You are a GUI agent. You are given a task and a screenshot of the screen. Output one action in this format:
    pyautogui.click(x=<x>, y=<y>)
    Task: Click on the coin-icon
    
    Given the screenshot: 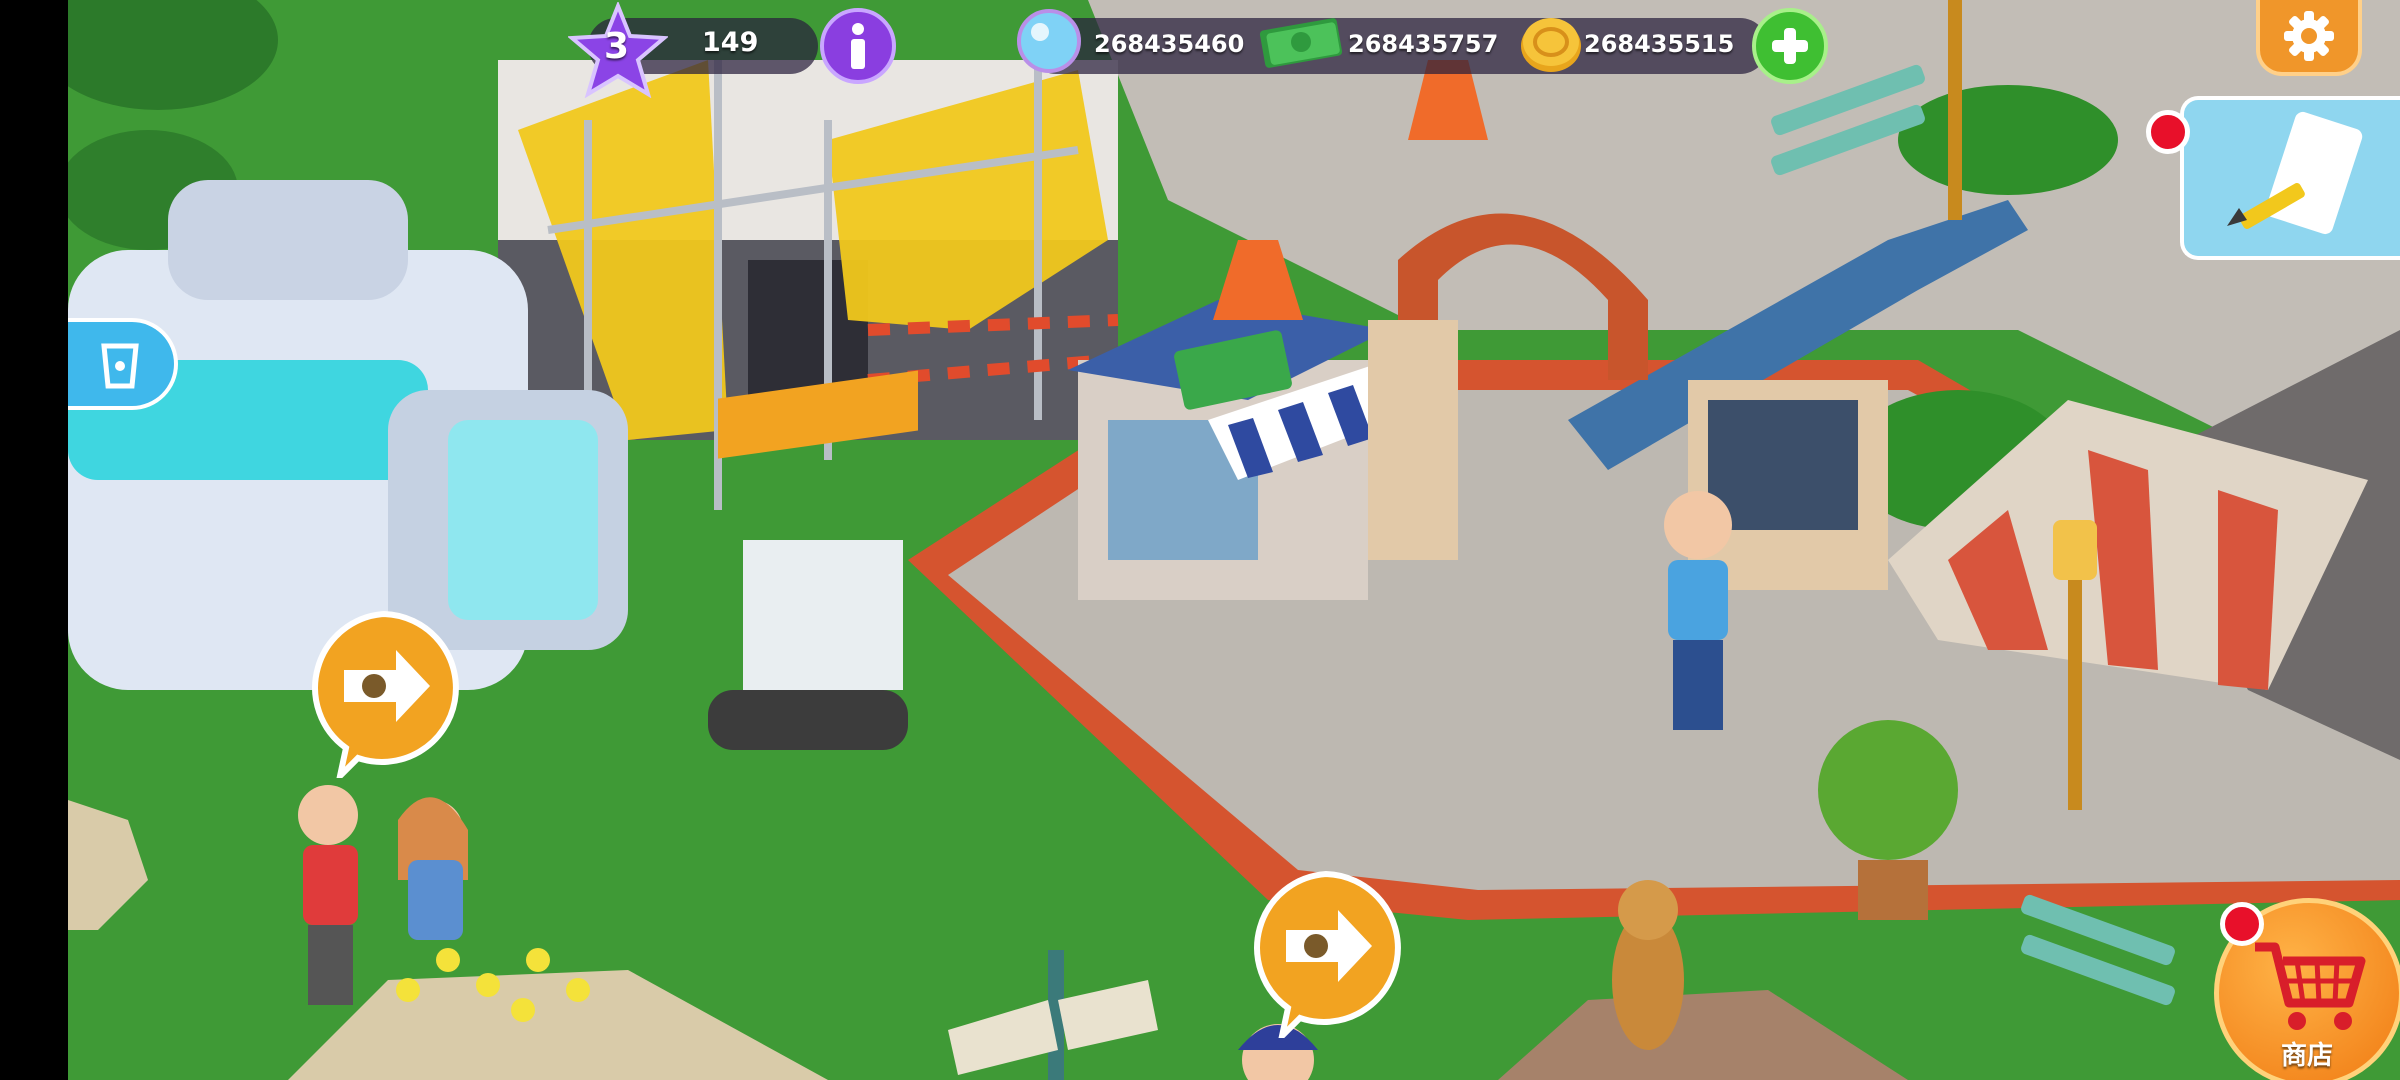 What is the action you would take?
    pyautogui.click(x=1551, y=45)
    